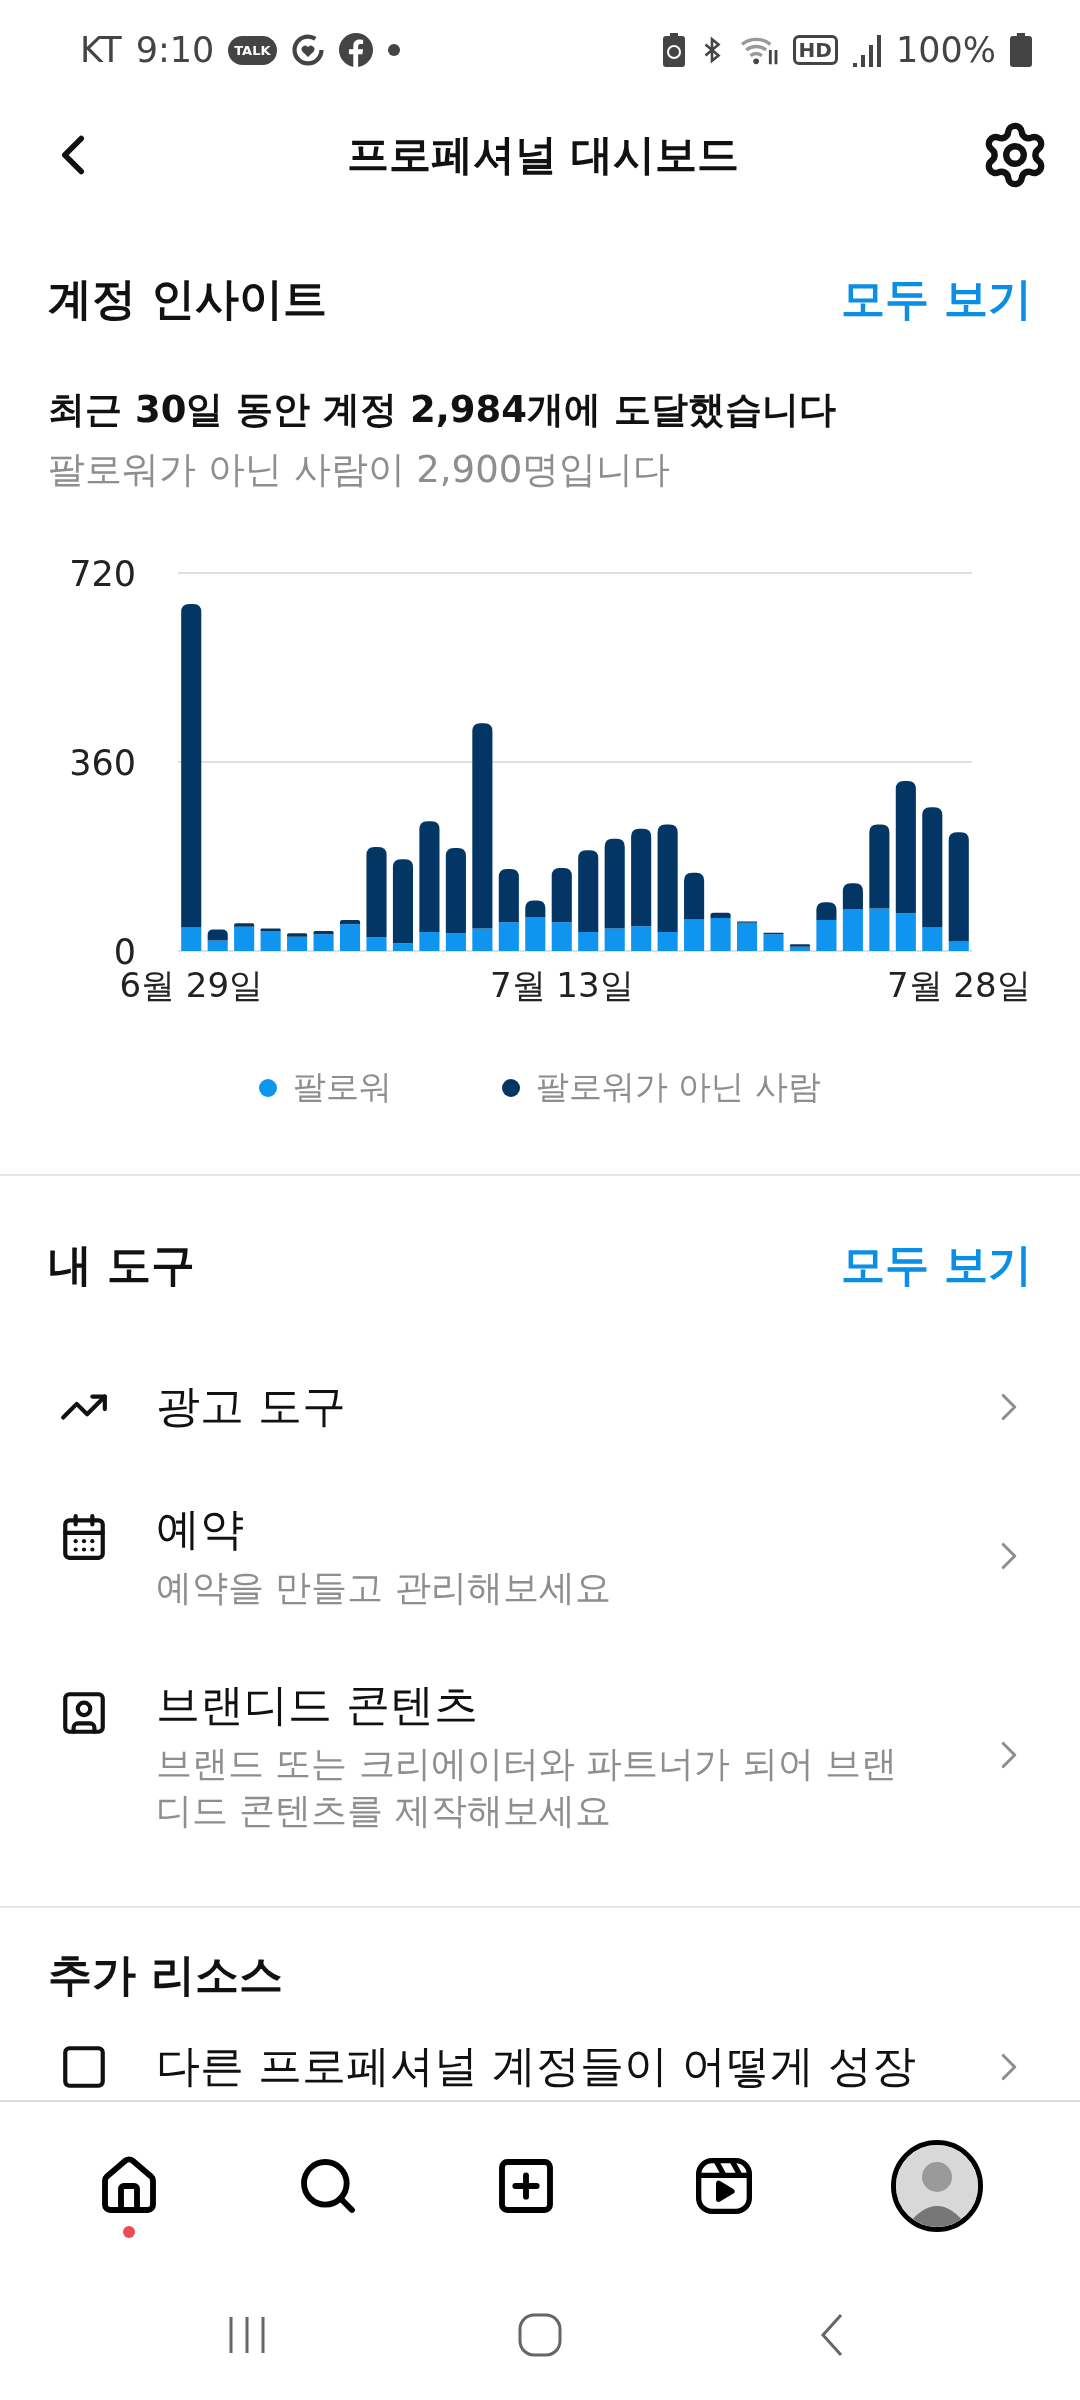  I want to click on reach-subtext: 팔로워가 아닌 사람이 2,900명입니다, so click(360, 470).